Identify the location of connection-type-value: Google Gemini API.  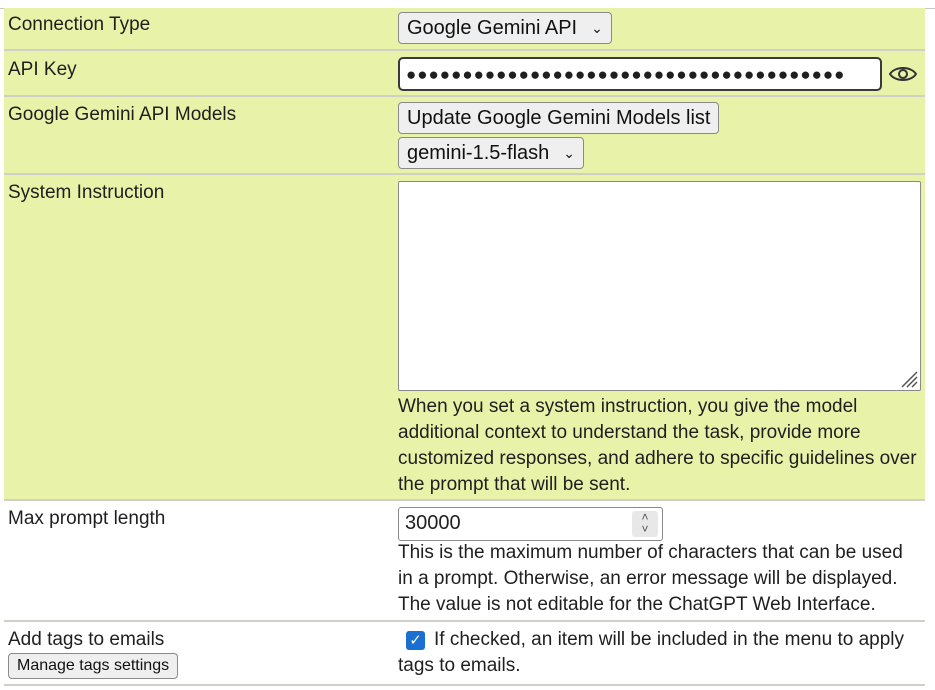
(492, 27).